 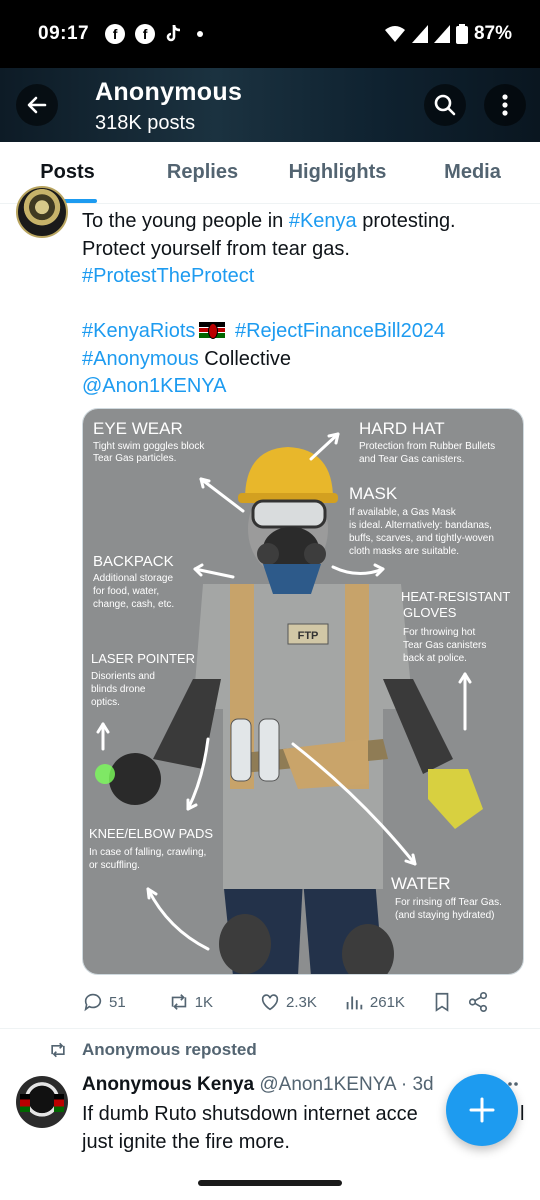 What do you see at coordinates (173, 33) in the screenshot?
I see `tiktok-icon` at bounding box center [173, 33].